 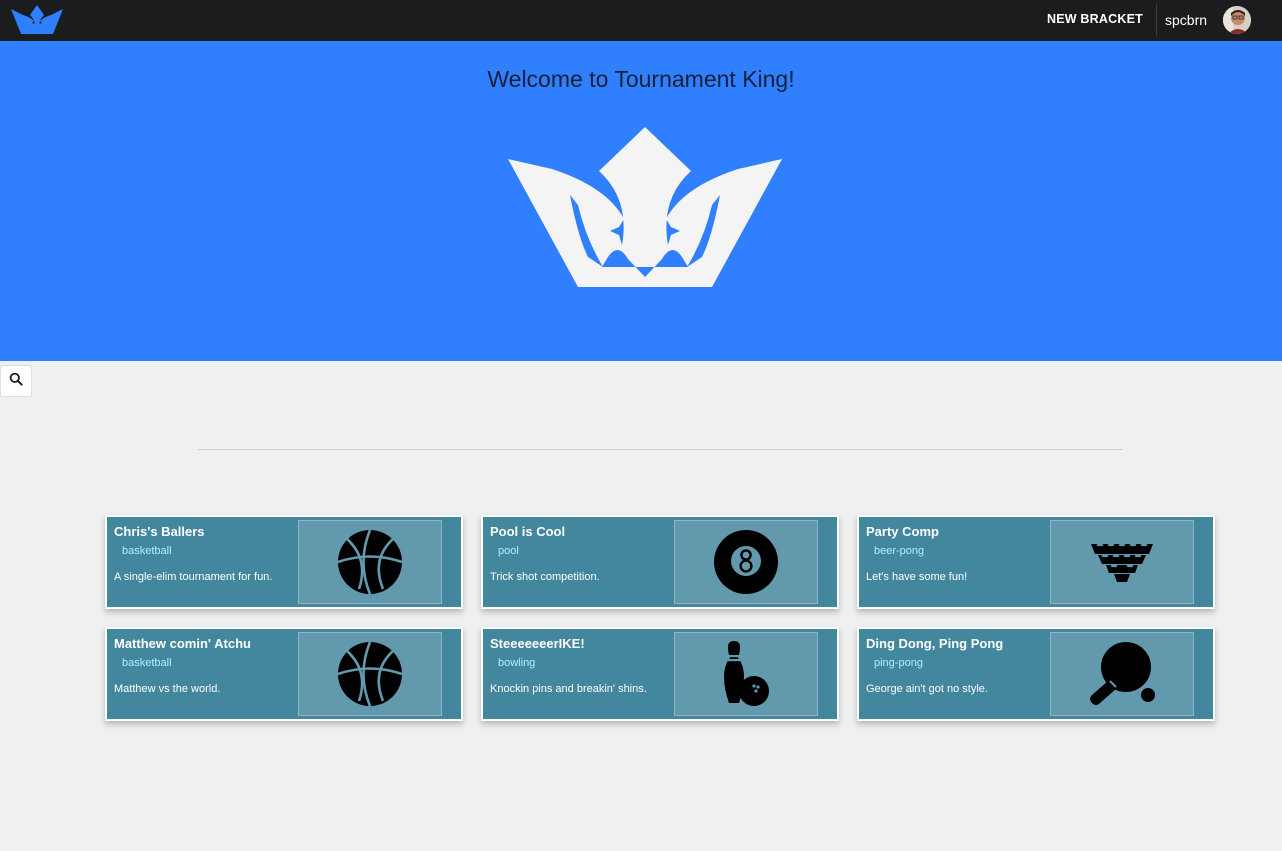 What do you see at coordinates (508, 551) in the screenshot?
I see `card-tag: pool` at bounding box center [508, 551].